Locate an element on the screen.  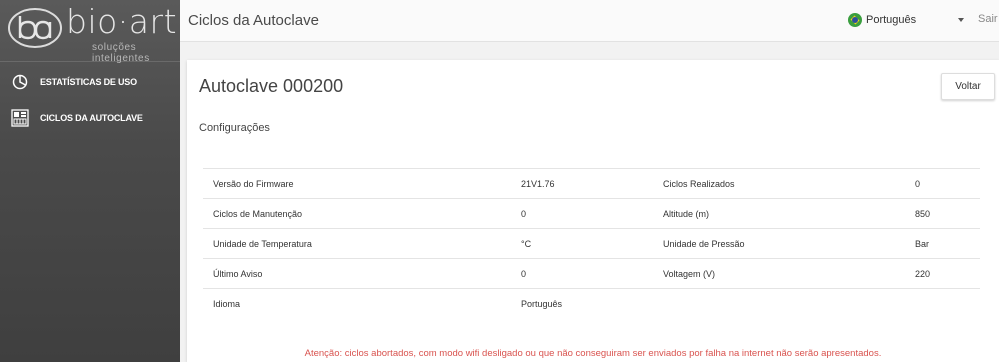
table-row: Último Aviso 0 Voltagem (V) 220 is located at coordinates (591, 273).